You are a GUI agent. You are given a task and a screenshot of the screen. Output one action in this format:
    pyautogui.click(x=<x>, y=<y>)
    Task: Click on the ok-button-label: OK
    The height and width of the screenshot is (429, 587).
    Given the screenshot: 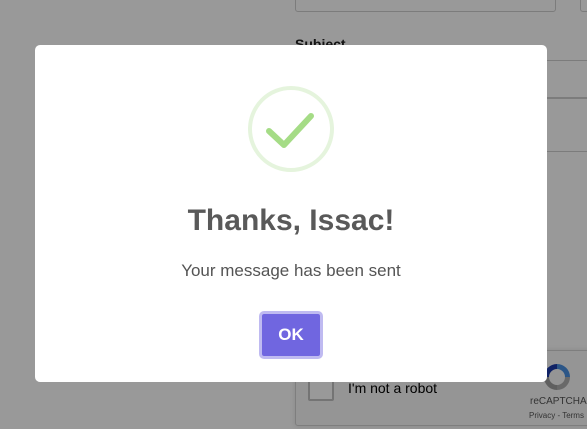 What is the action you would take?
    pyautogui.click(x=291, y=334)
    